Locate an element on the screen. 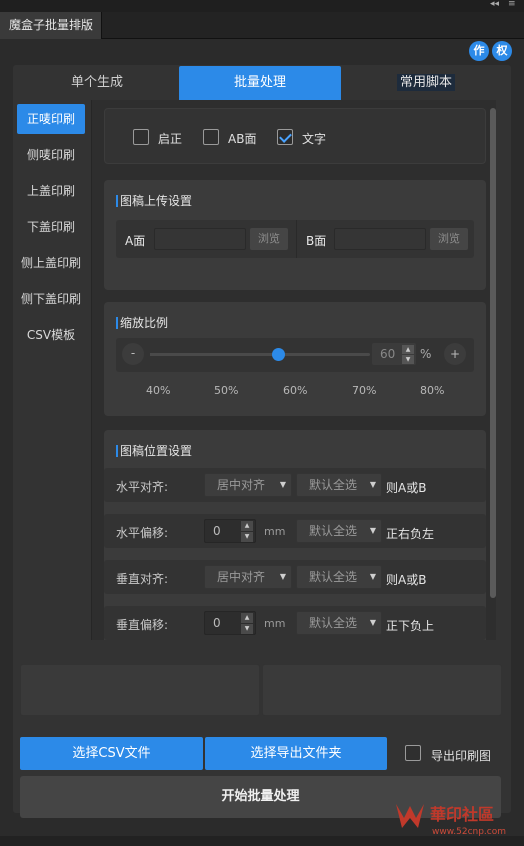 Image resolution: width=524 pixels, height=846 pixels. b-side-file-input is located at coordinates (380, 239).